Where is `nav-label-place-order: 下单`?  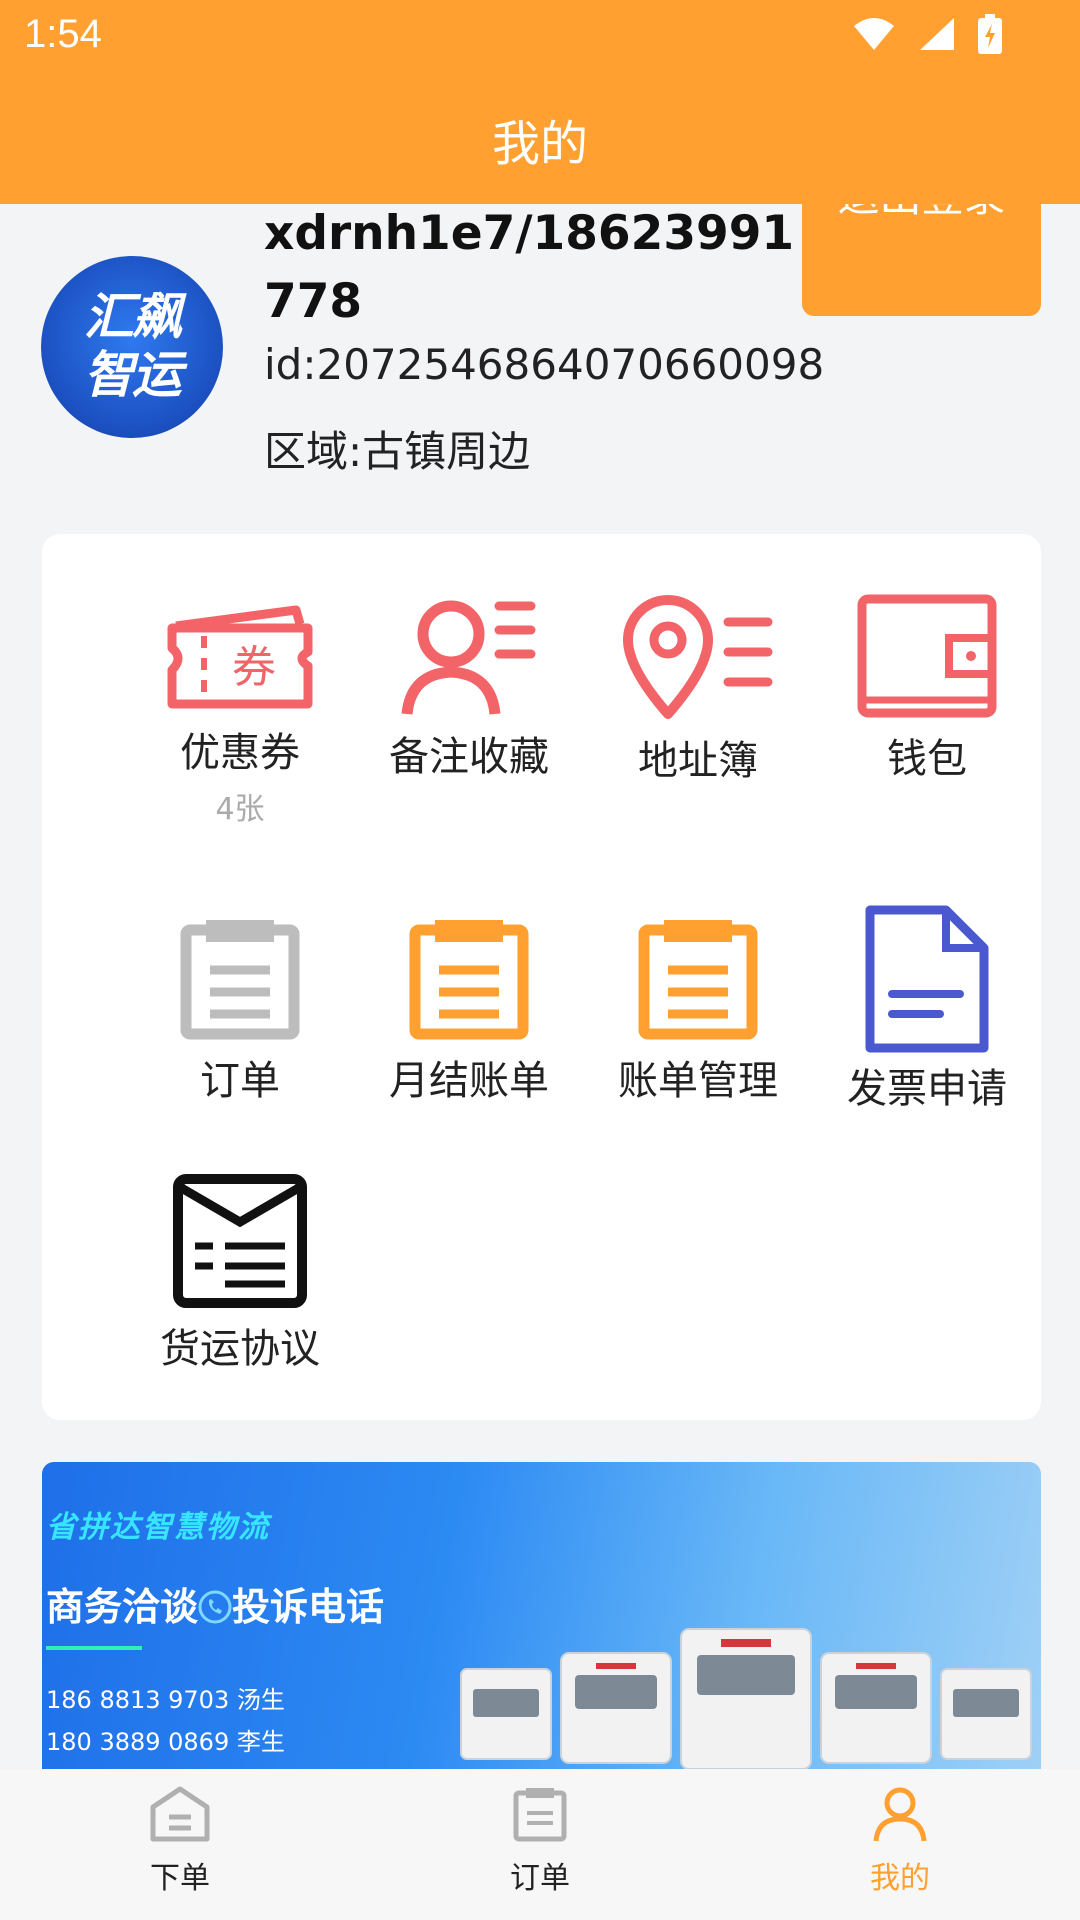 nav-label-place-order: 下单 is located at coordinates (180, 1878).